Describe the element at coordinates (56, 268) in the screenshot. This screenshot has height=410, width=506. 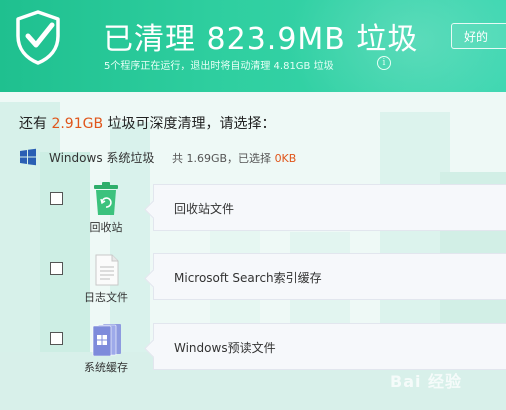
I see `log-file-checkbox` at that location.